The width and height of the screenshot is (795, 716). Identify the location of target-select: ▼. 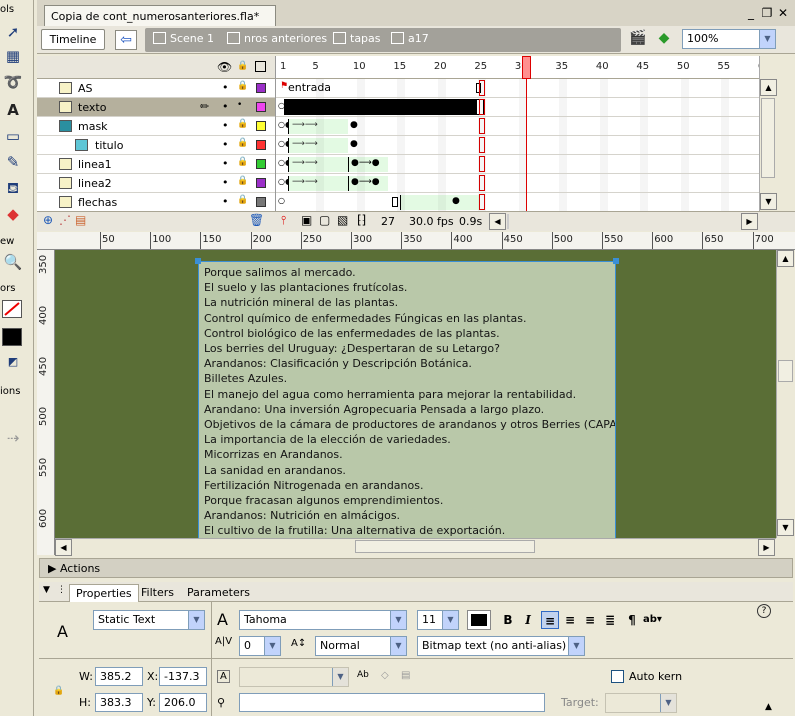
(641, 703).